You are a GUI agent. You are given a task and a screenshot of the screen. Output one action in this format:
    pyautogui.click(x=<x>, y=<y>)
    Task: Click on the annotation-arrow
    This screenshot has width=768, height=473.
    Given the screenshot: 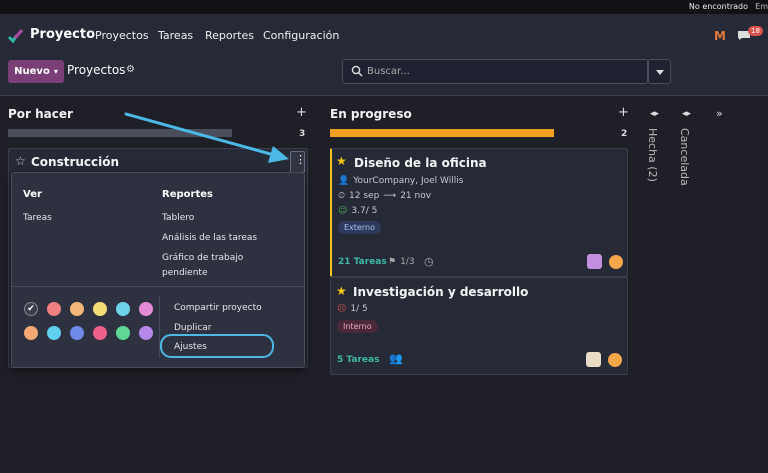 What is the action you would take?
    pyautogui.click(x=206, y=137)
    